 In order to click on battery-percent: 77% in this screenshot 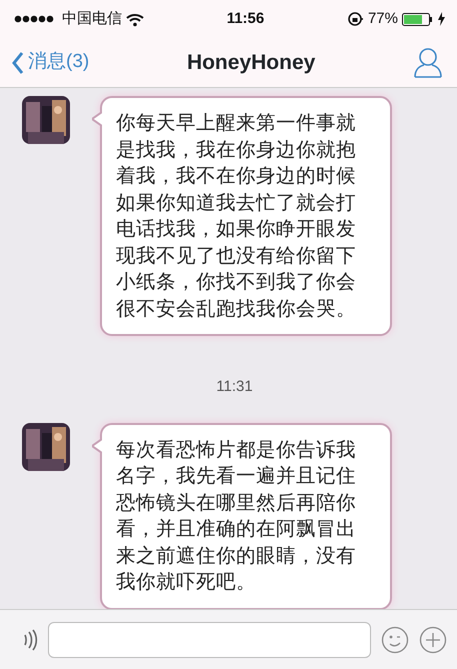, I will do `click(383, 18)`.